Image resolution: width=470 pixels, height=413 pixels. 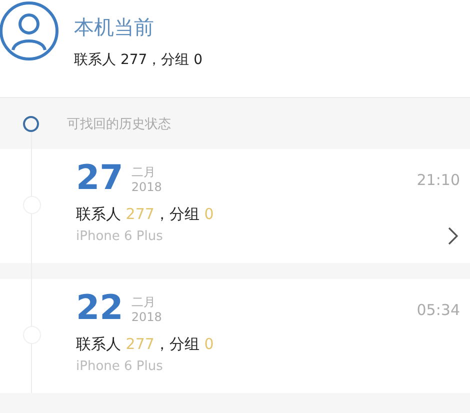 What do you see at coordinates (138, 60) in the screenshot?
I see `contact-summary: 联系人 277，分组 0` at bounding box center [138, 60].